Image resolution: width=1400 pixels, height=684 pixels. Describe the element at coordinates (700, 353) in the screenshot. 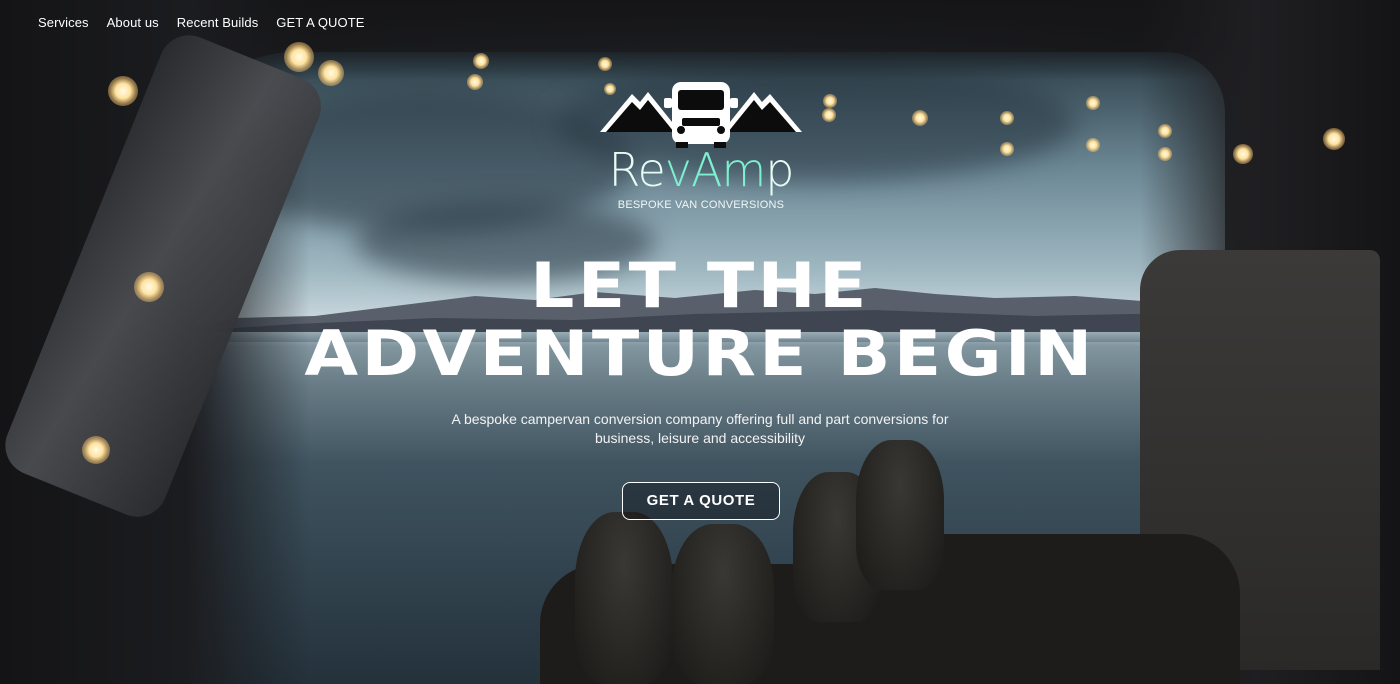

I see `headline-line-2: ADVENTURE BEGIN` at that location.